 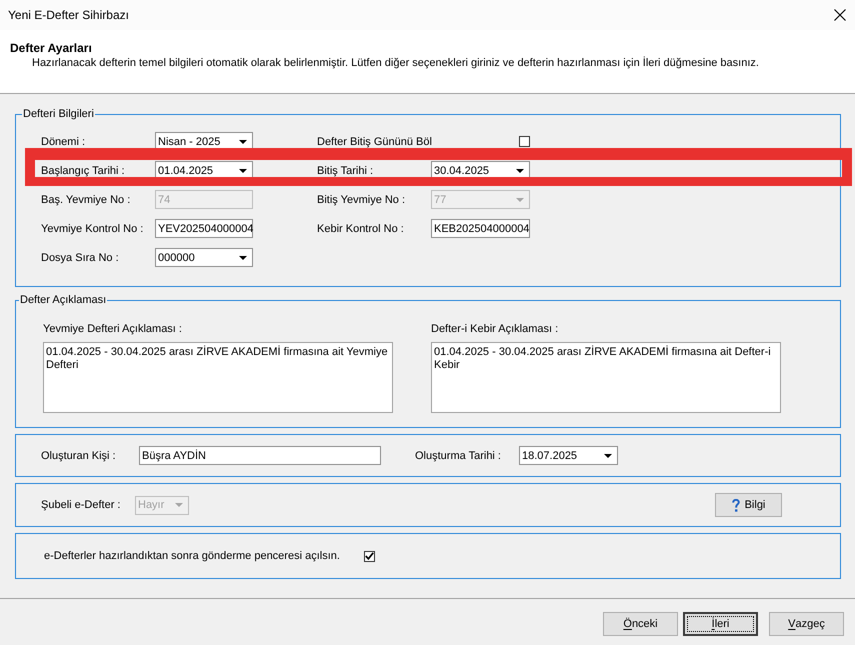 I want to click on close-icon, so click(x=840, y=15).